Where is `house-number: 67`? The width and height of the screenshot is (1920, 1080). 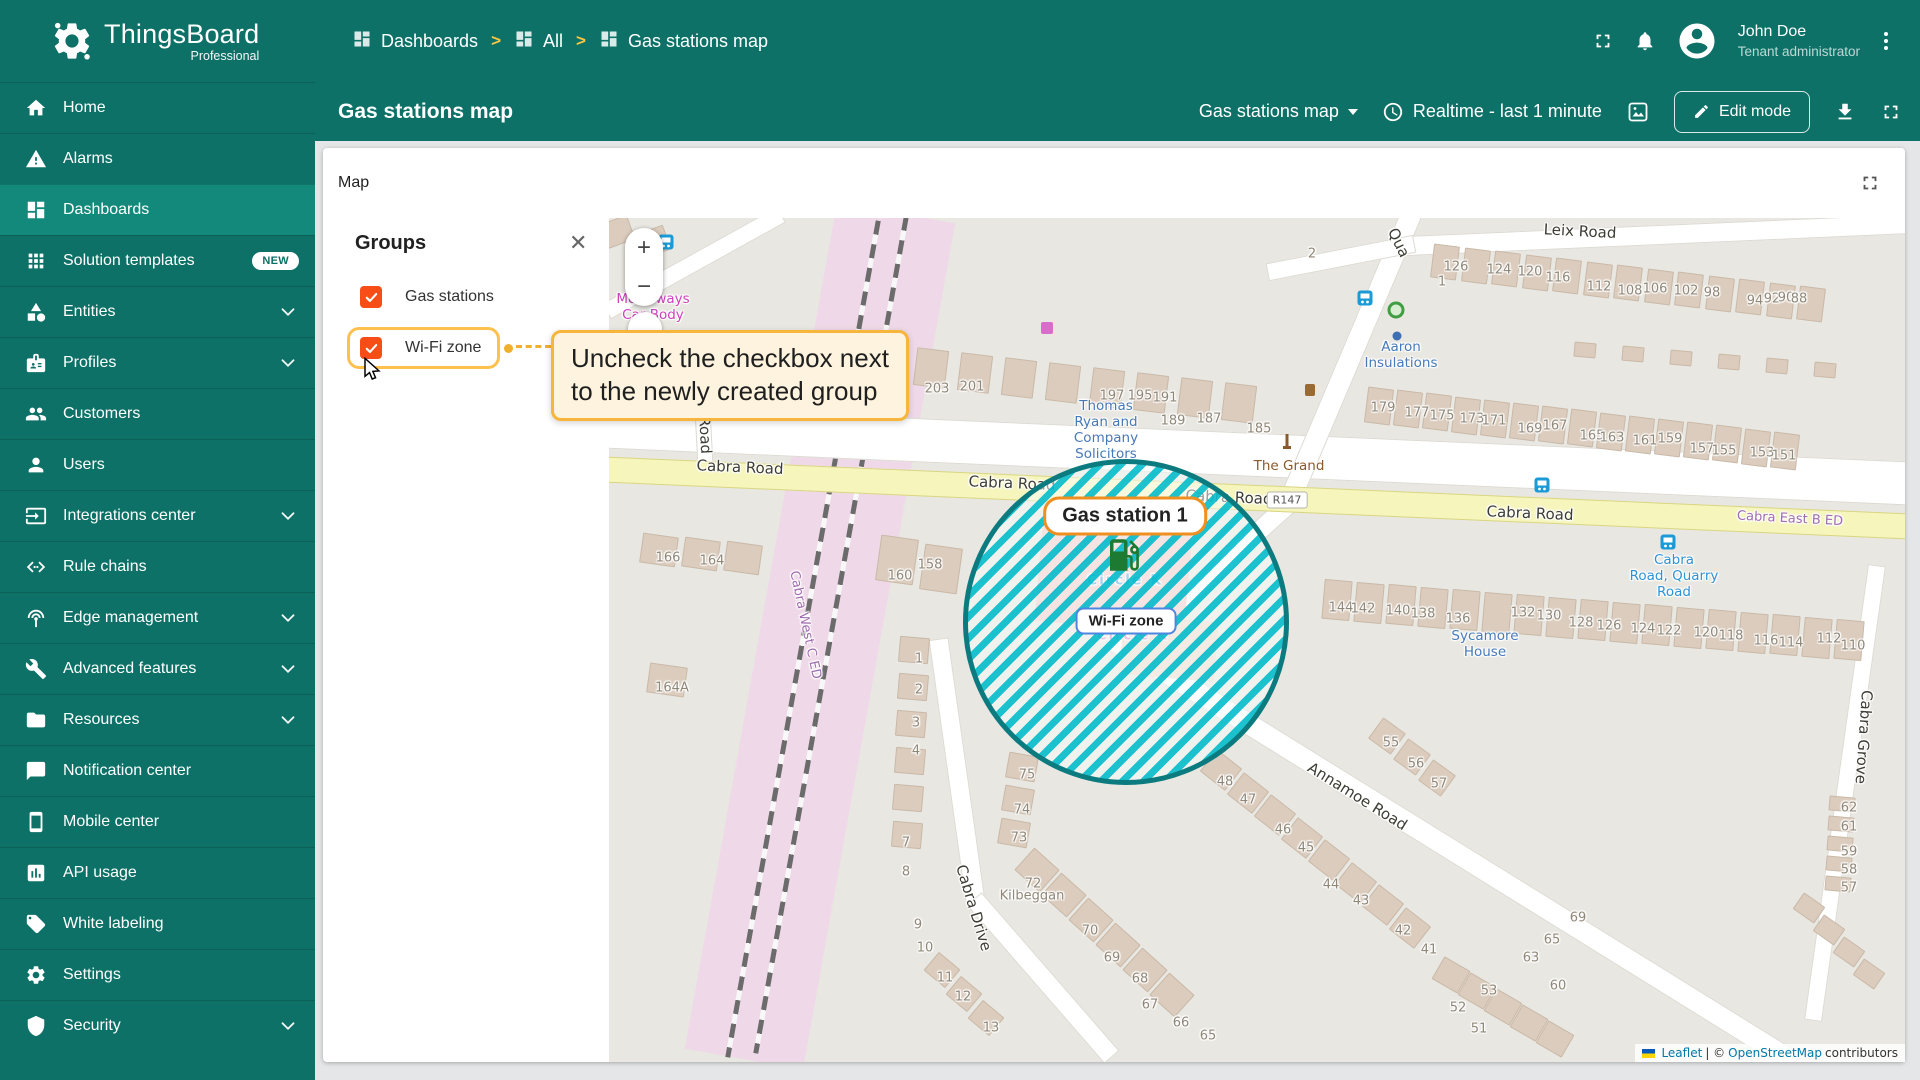 house-number: 67 is located at coordinates (1150, 1005).